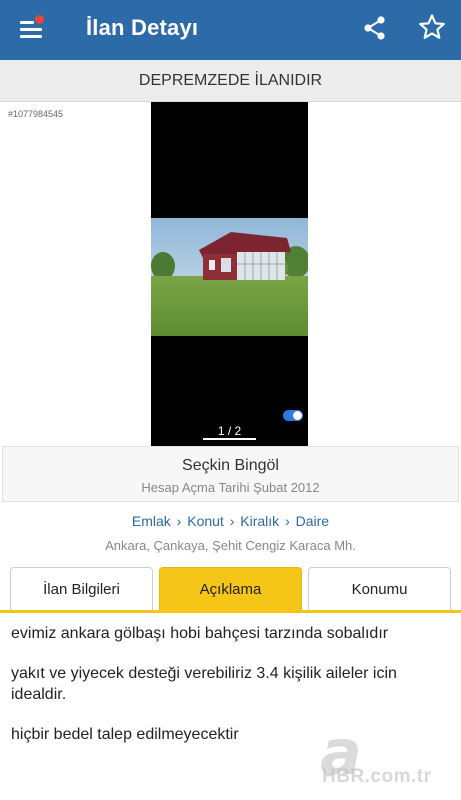  I want to click on breadcrumb-item: Konut, so click(205, 521).